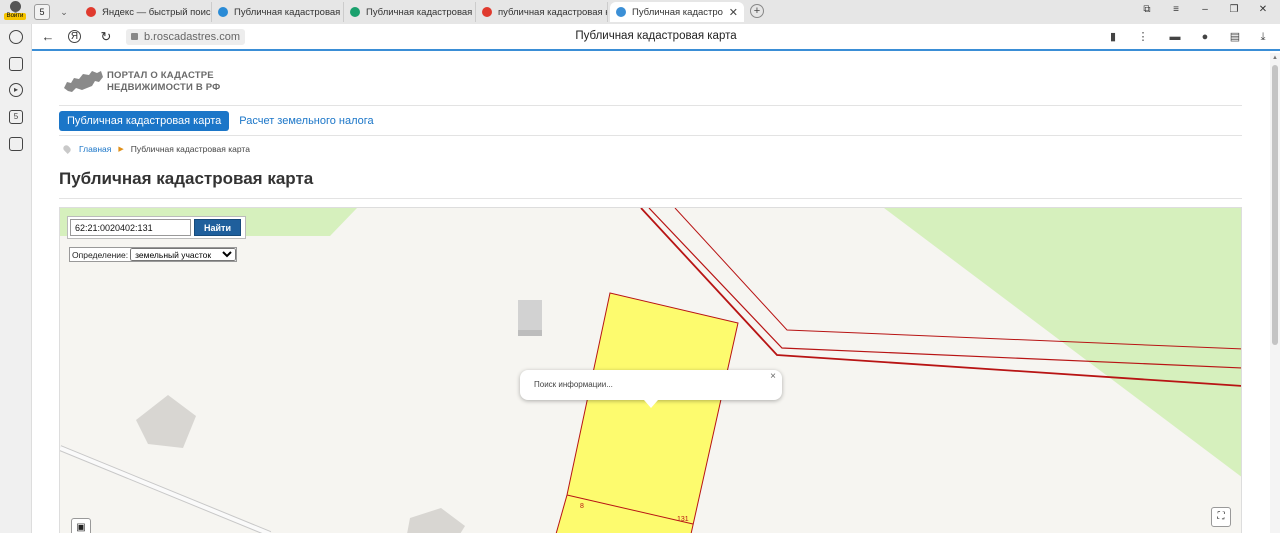 This screenshot has height=533, width=1280. What do you see at coordinates (651, 389) in the screenshot?
I see `info-popup: Поиск информации... ×` at bounding box center [651, 389].